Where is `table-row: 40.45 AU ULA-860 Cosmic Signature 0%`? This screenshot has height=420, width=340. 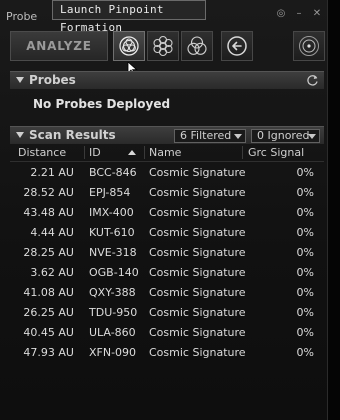 table-row: 40.45 AU ULA-860 Cosmic Signature 0% is located at coordinates (167, 333).